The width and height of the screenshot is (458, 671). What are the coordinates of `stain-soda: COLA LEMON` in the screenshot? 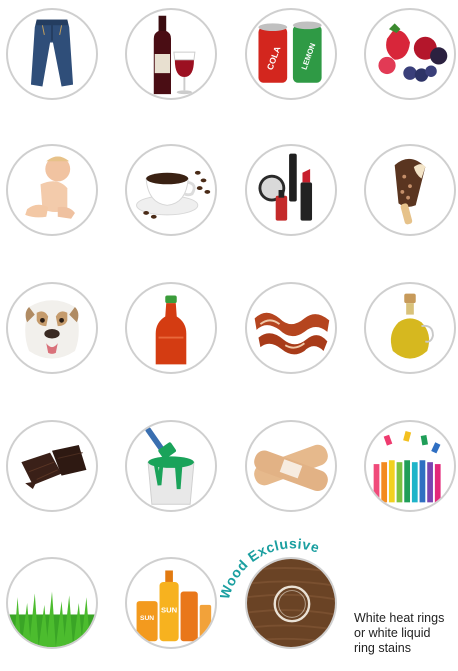 It's located at (291, 54).